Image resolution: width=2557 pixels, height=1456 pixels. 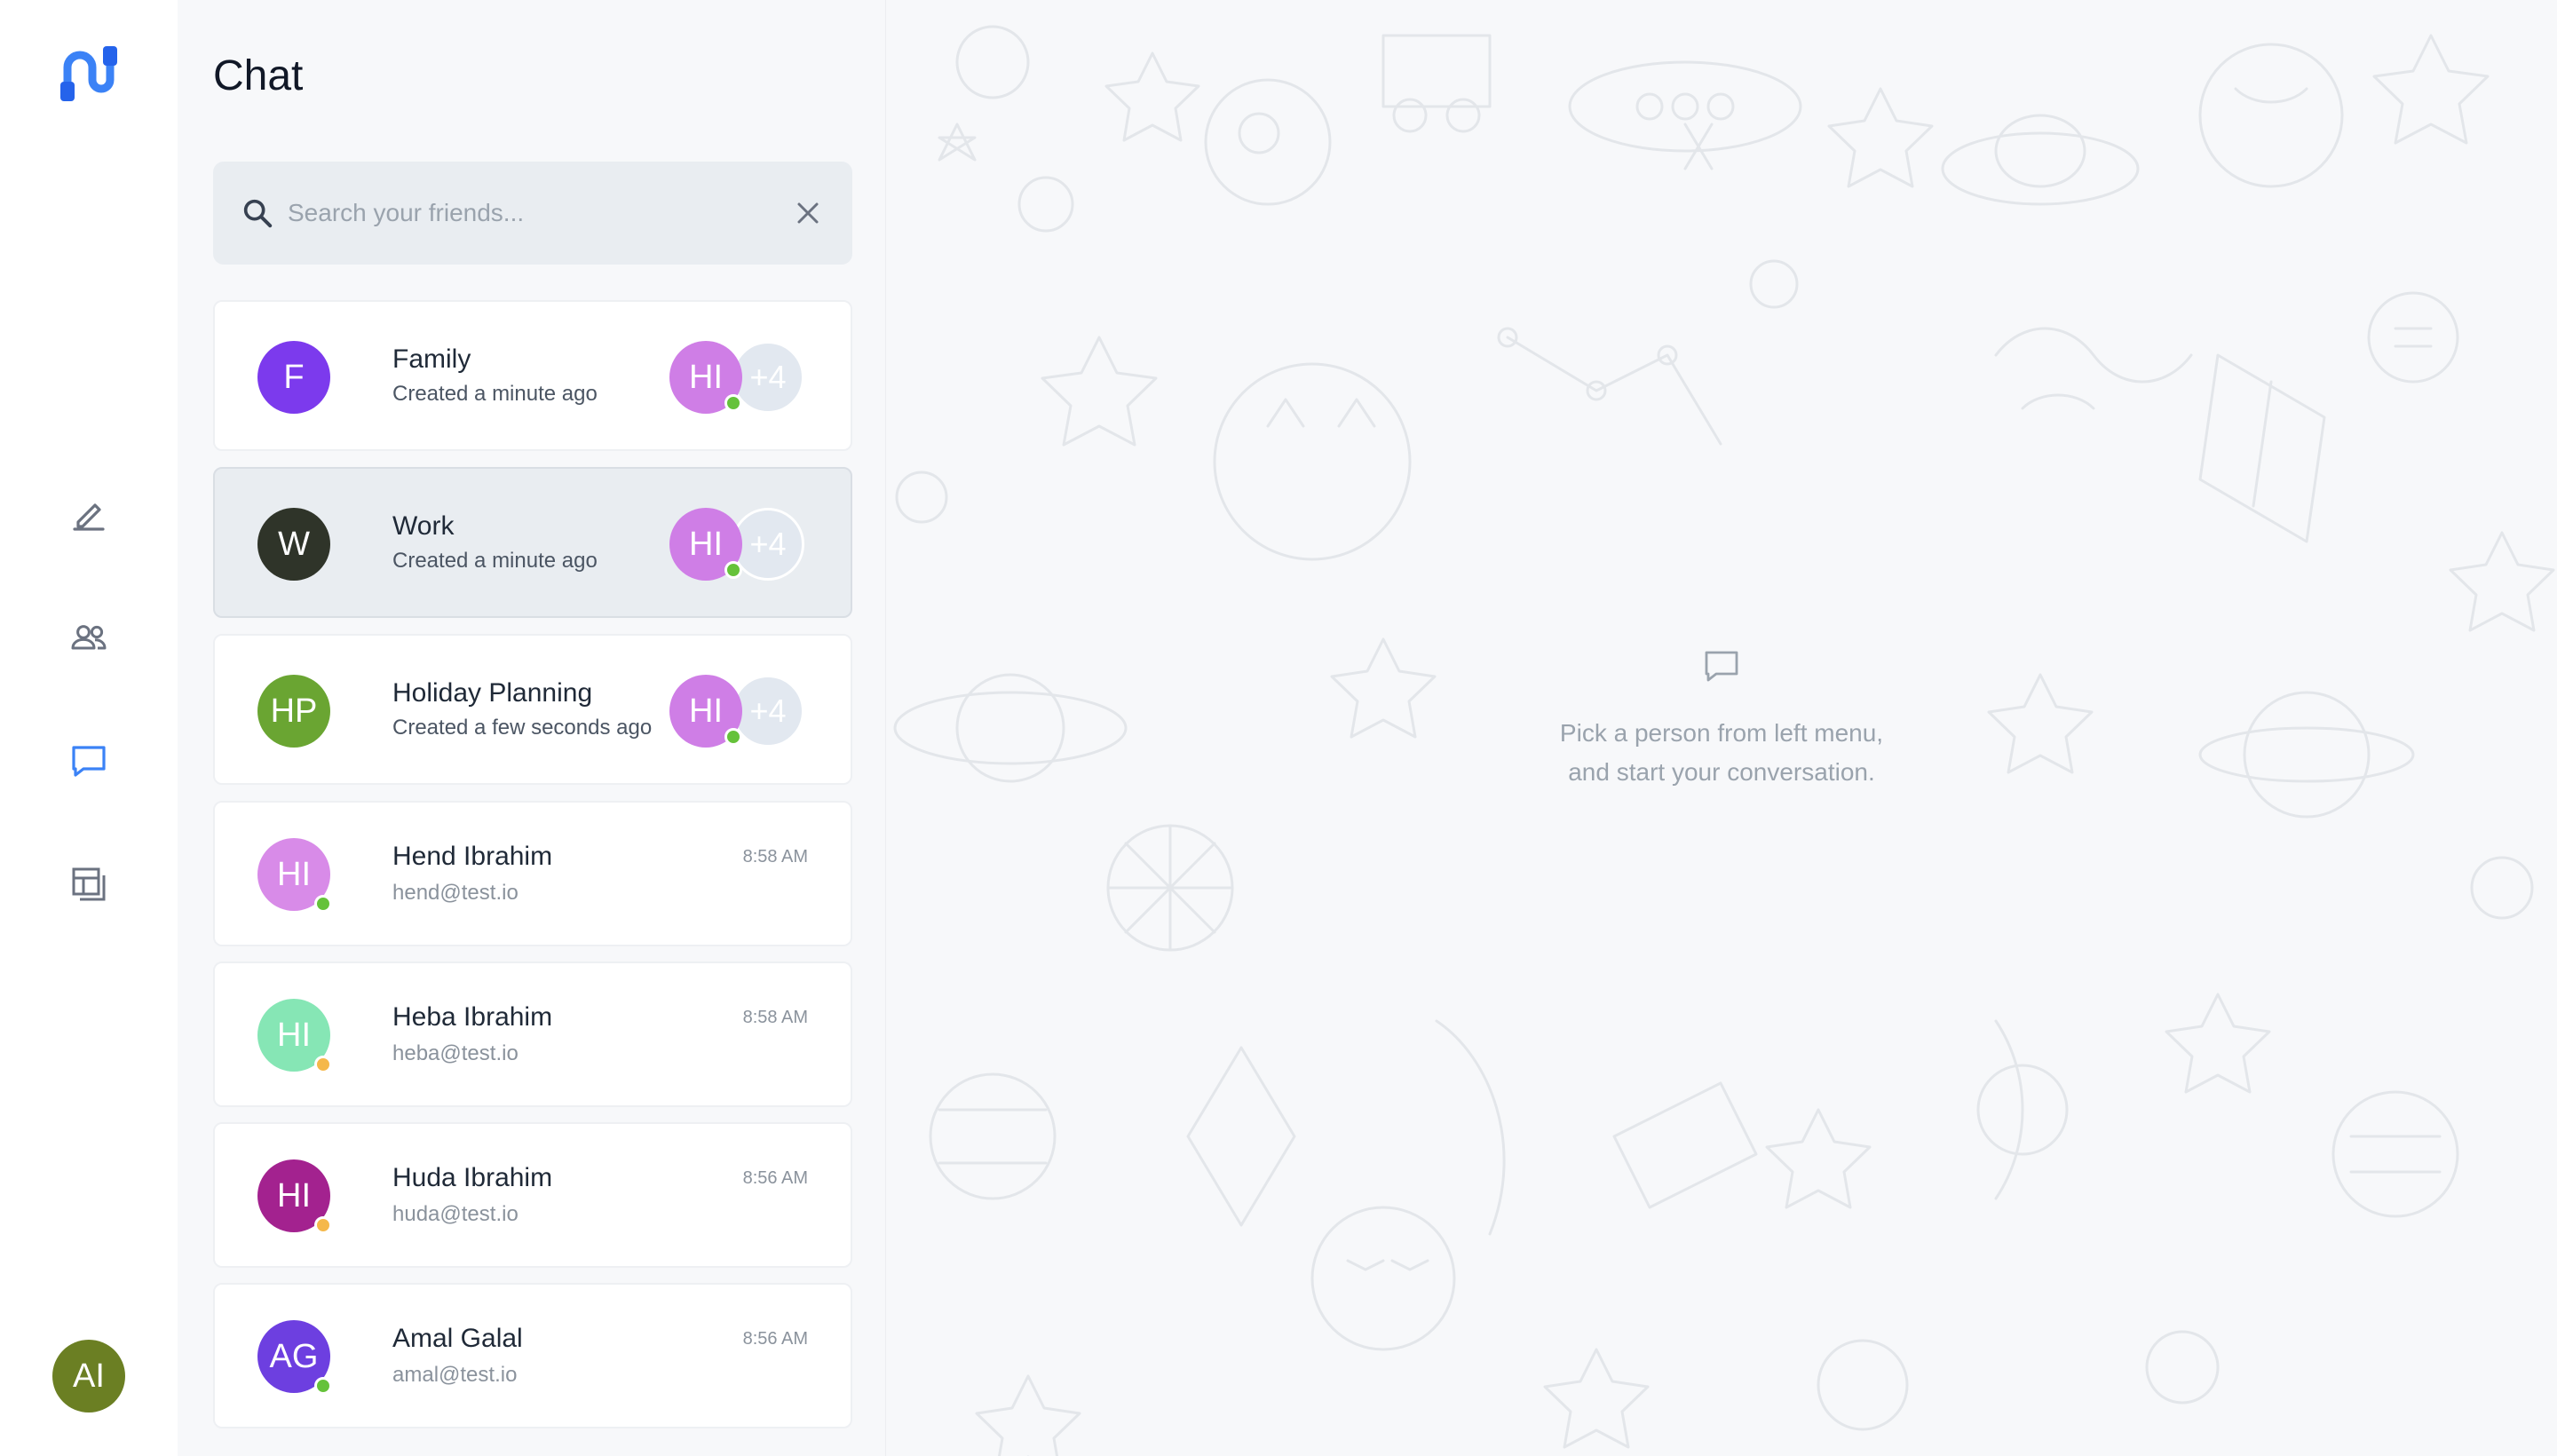 I want to click on contact-card: HI Huda Ibrahim huda@test.io 8:56 AM, so click(x=532, y=1195).